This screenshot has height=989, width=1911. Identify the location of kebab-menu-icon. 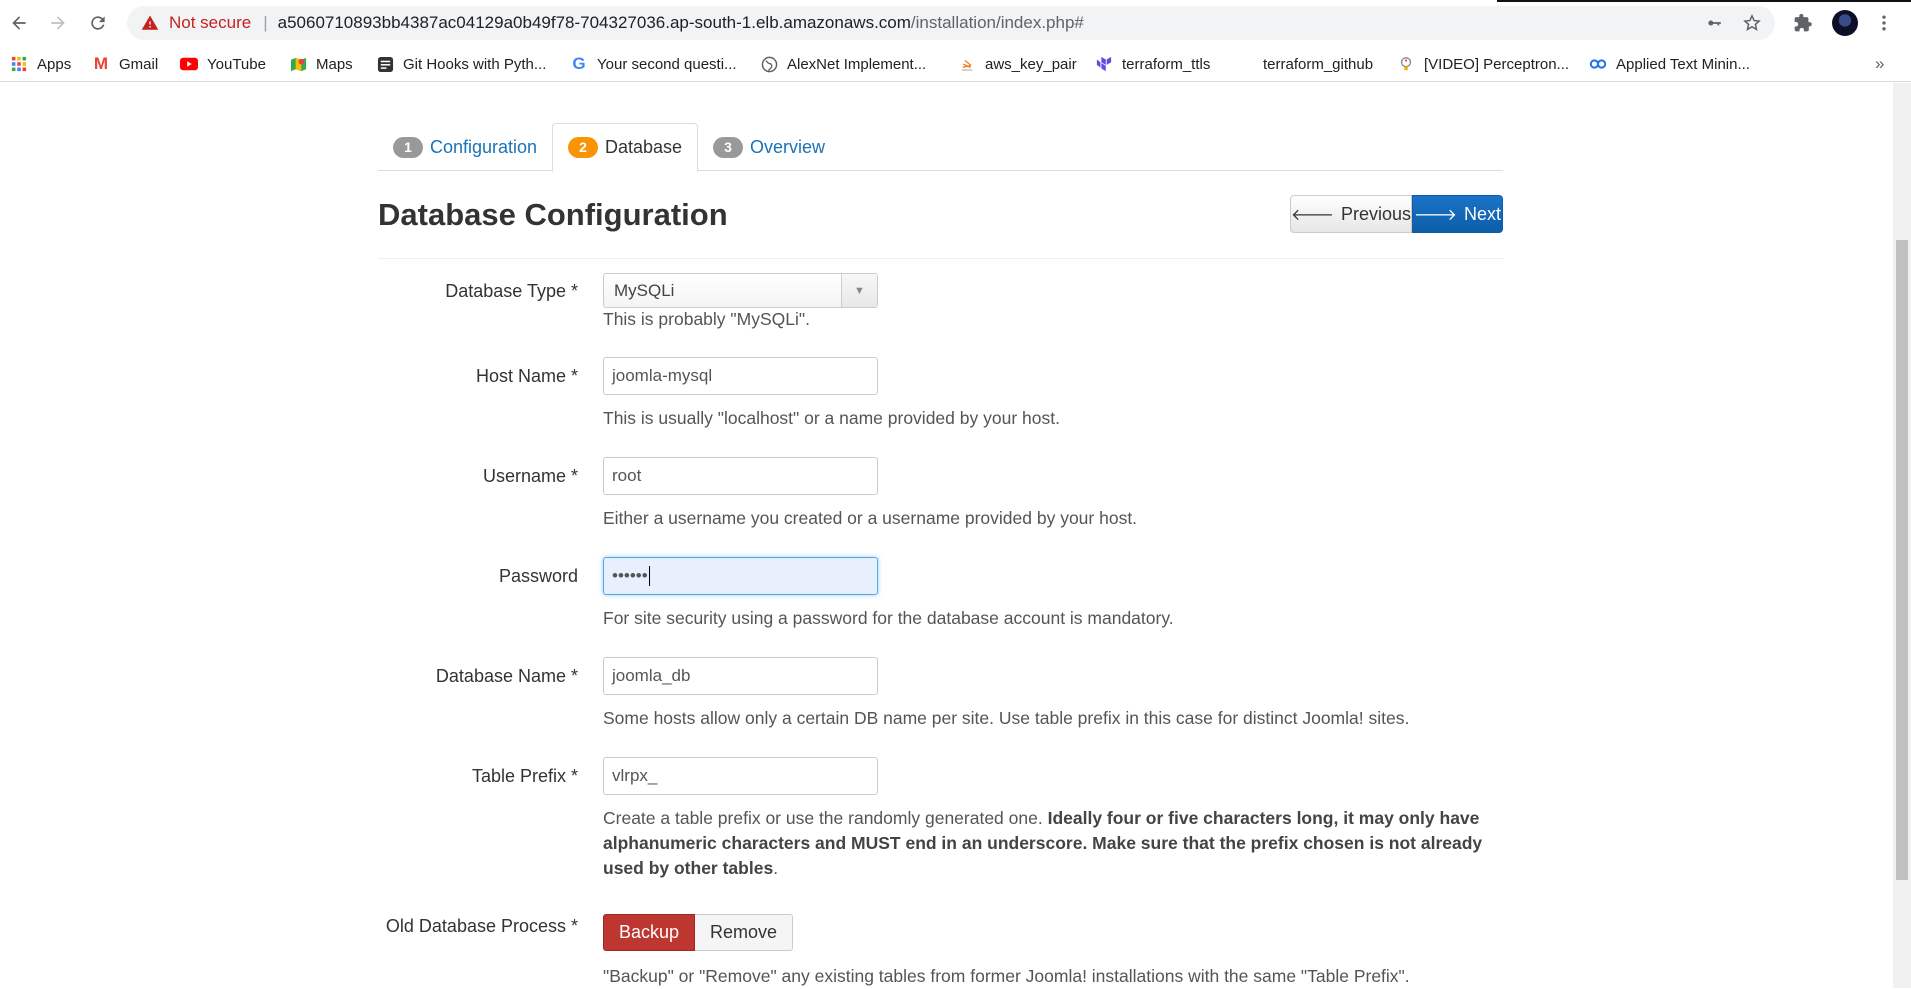
(1884, 23).